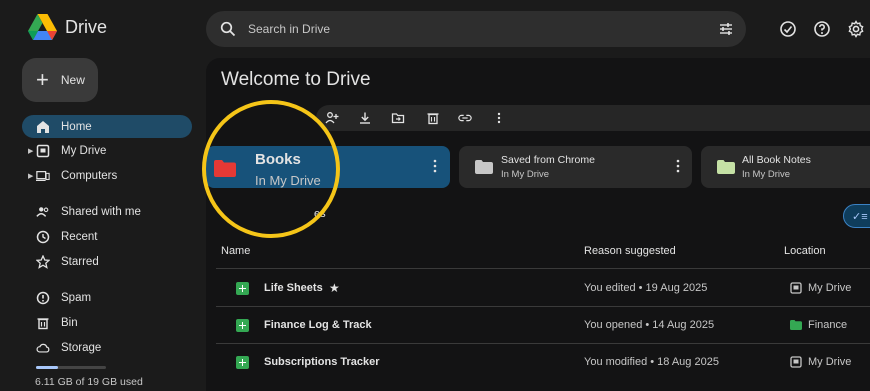 The width and height of the screenshot is (870, 391). Describe the element at coordinates (476, 29) in the screenshot. I see `search-bar: Search in Drive` at that location.